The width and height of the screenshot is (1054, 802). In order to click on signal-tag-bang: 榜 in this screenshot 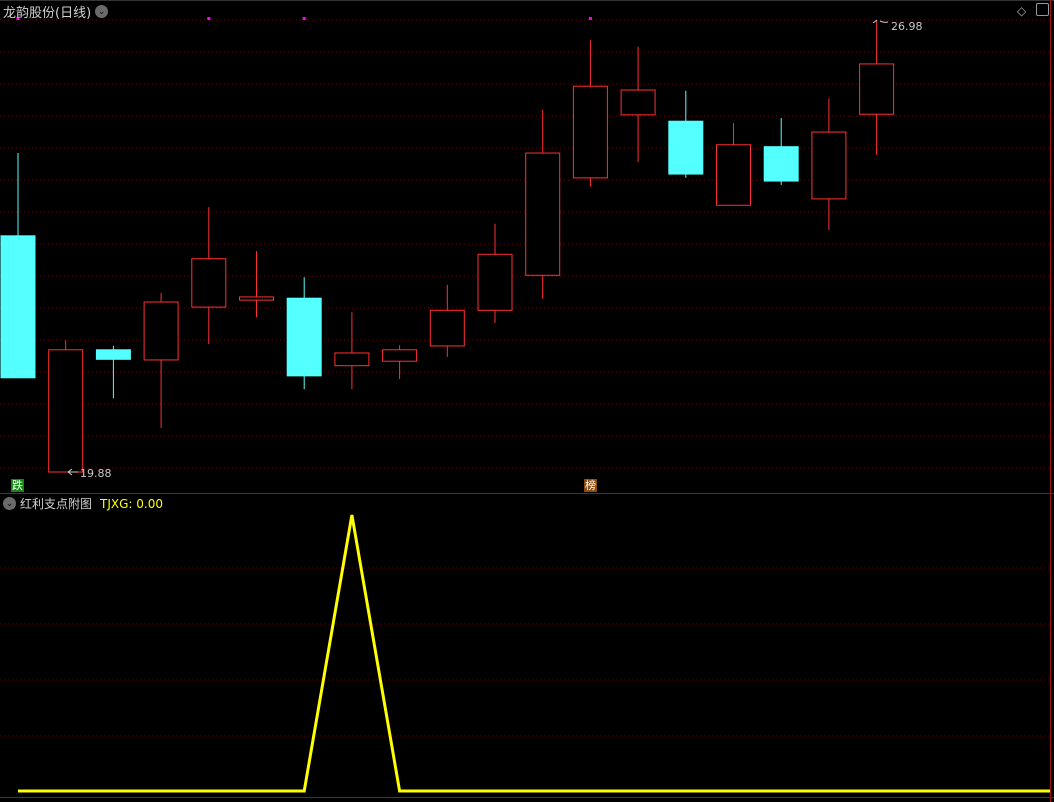, I will do `click(590, 485)`.